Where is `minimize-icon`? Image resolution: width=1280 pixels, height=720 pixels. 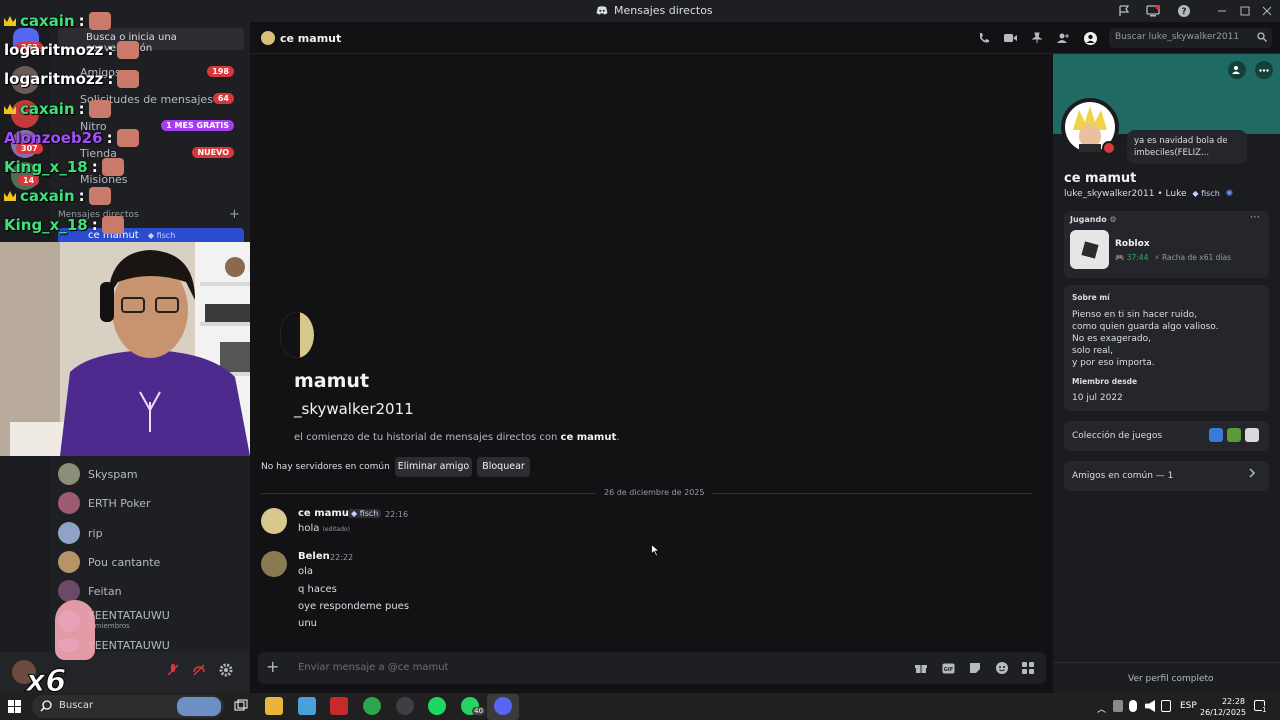 minimize-icon is located at coordinates (1222, 11).